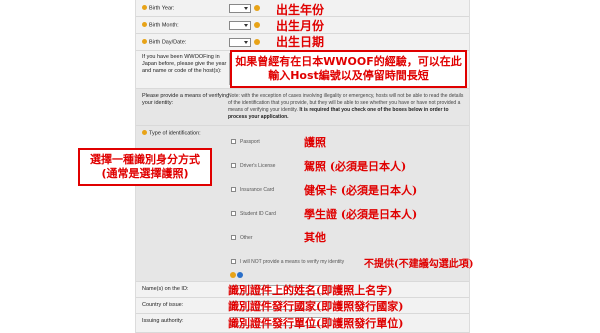 This screenshot has width=600, height=333. I want to click on names-on-id-note: 識別證件上的姓名(即護照上名字), so click(310, 290).